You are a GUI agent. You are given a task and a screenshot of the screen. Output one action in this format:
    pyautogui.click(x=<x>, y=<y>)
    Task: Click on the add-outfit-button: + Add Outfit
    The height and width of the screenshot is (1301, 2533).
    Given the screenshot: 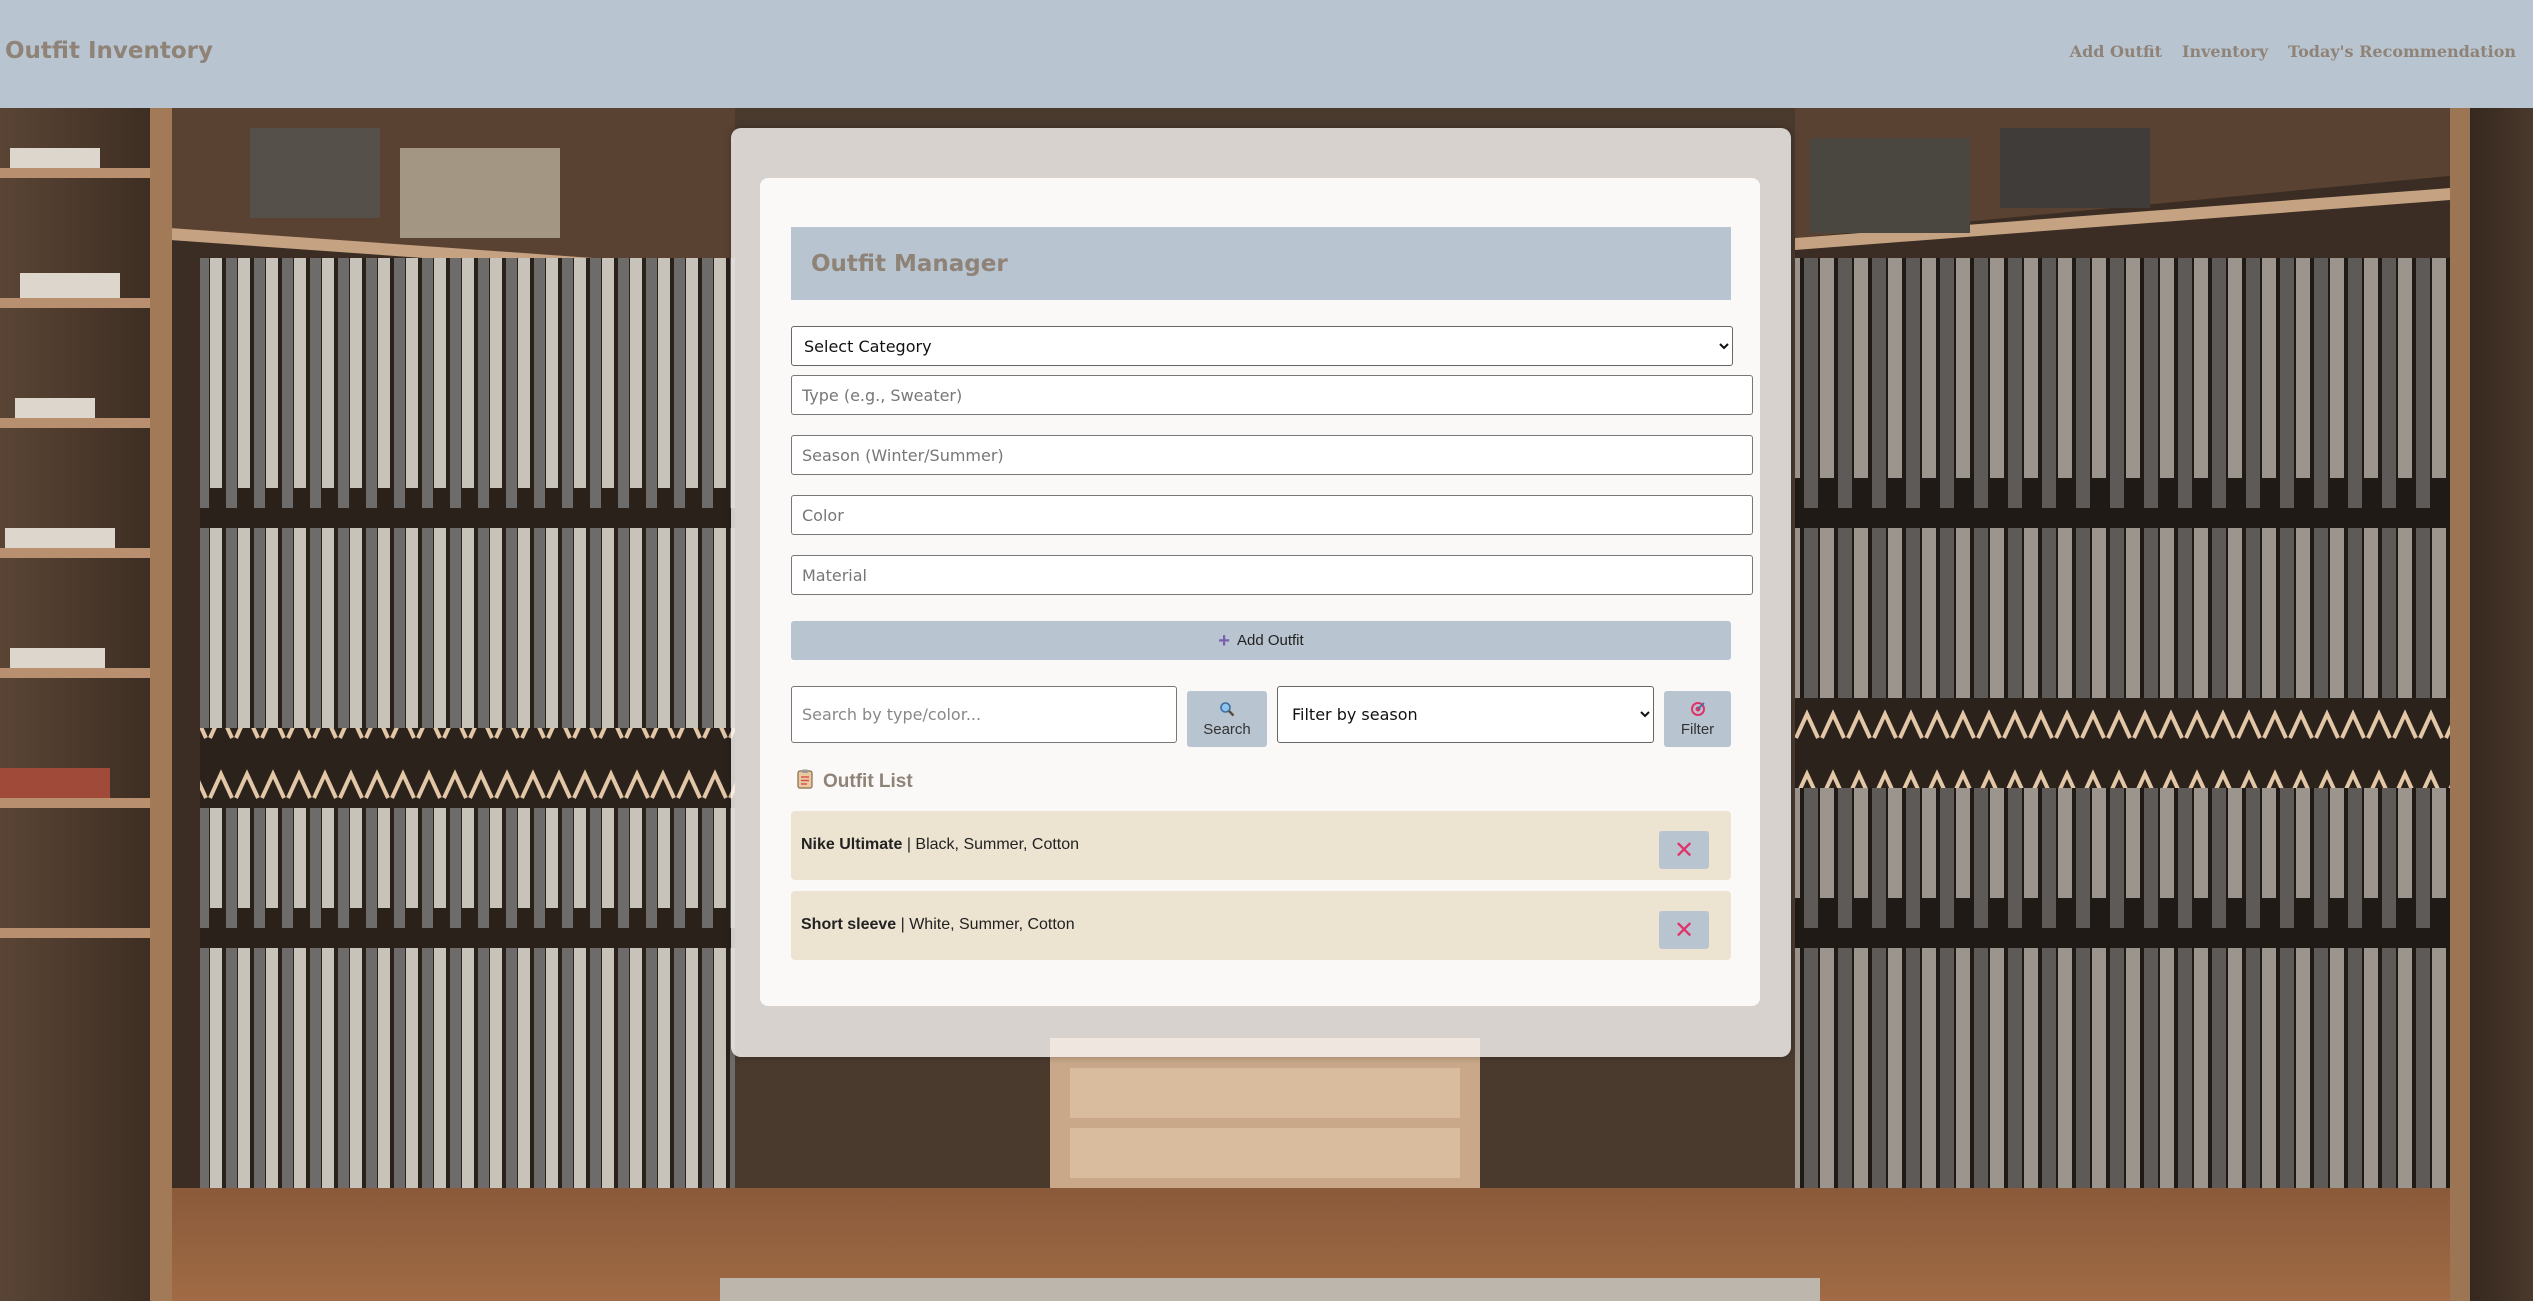 What is the action you would take?
    pyautogui.click(x=1261, y=640)
    